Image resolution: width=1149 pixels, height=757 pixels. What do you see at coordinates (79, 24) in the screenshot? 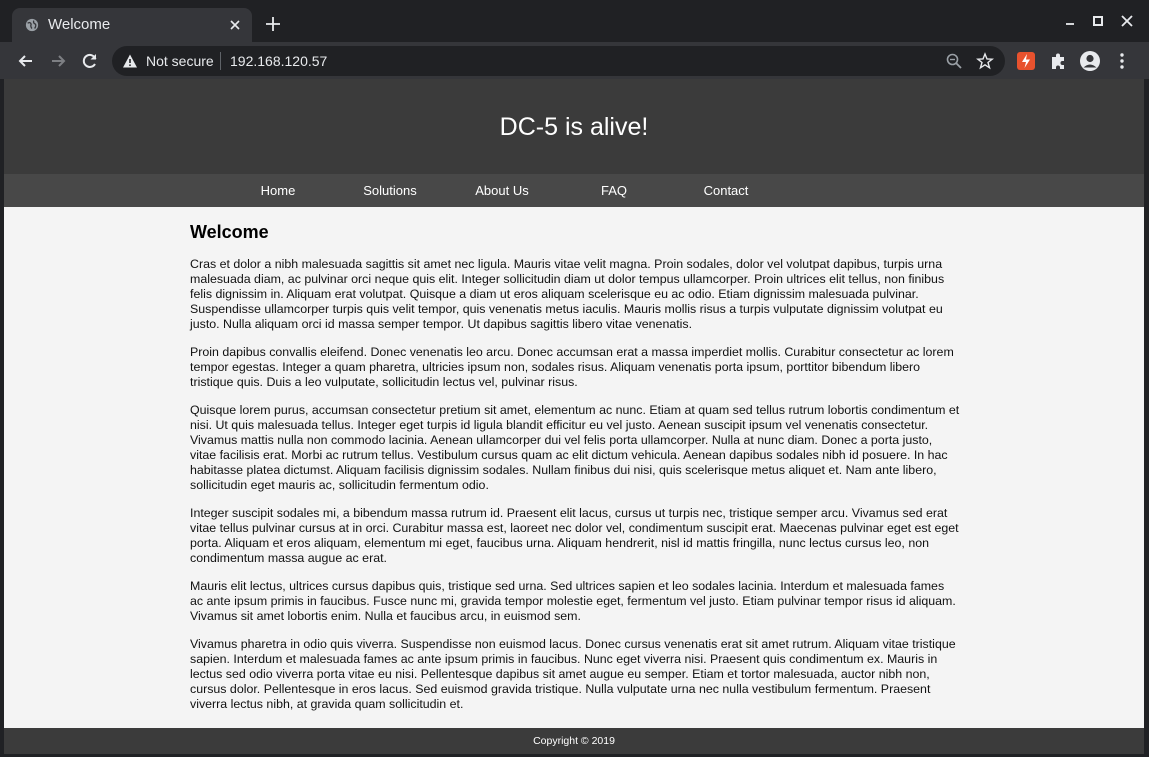
I see `tab-title: Welcome` at bounding box center [79, 24].